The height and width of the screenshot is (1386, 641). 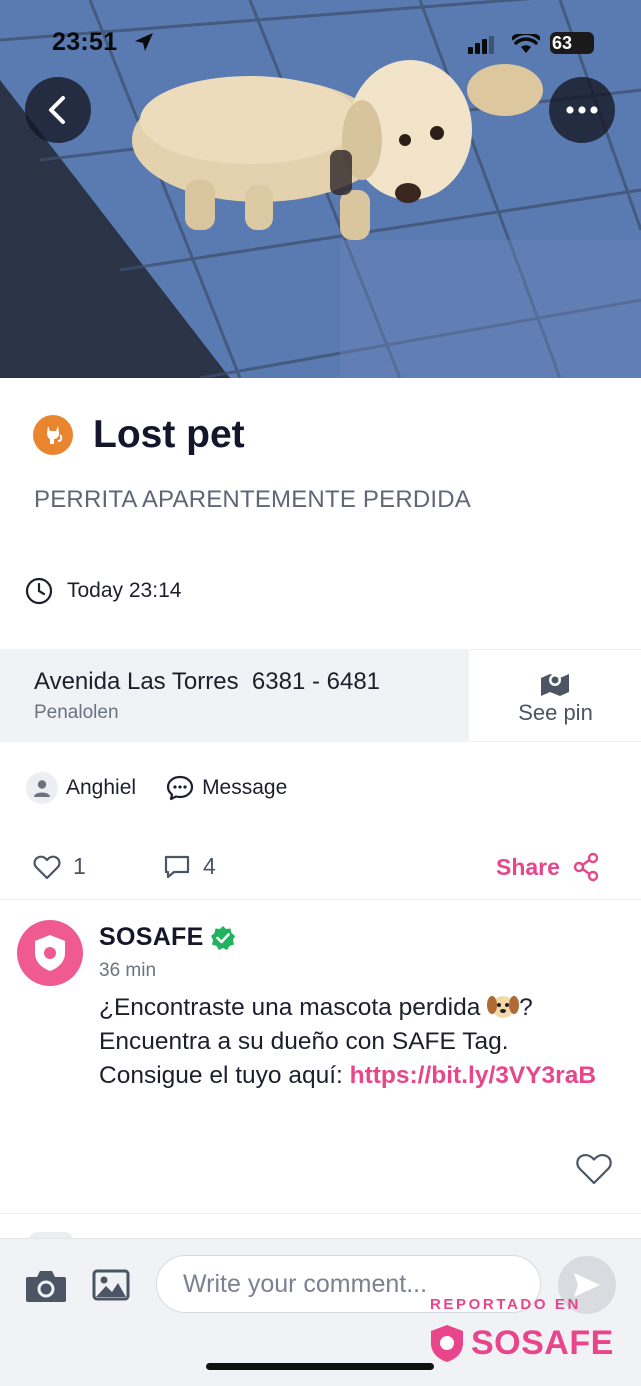 I want to click on watermark-caption: REPORTADO EN, so click(x=505, y=1304).